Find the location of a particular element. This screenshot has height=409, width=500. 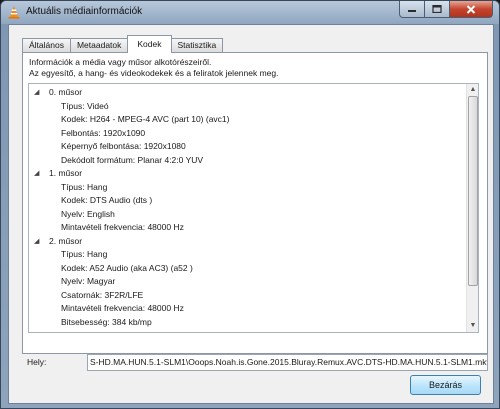

tree-node-label: Típus: Videó is located at coordinates (85, 105).